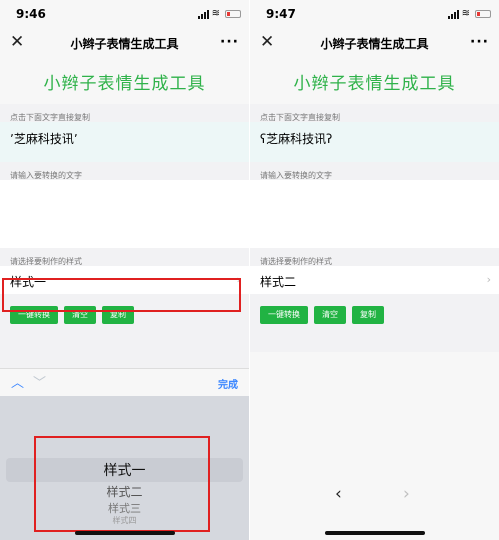  I want to click on picker-option: 样式三, so click(124, 508).